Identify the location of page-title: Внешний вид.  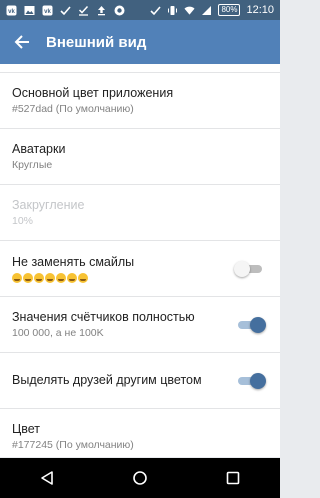
(96, 42).